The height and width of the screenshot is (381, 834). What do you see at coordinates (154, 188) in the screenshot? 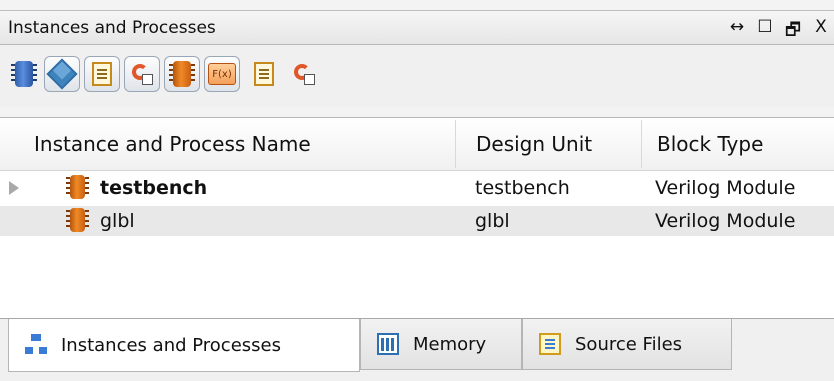
I see `row-instance-name: testbench` at bounding box center [154, 188].